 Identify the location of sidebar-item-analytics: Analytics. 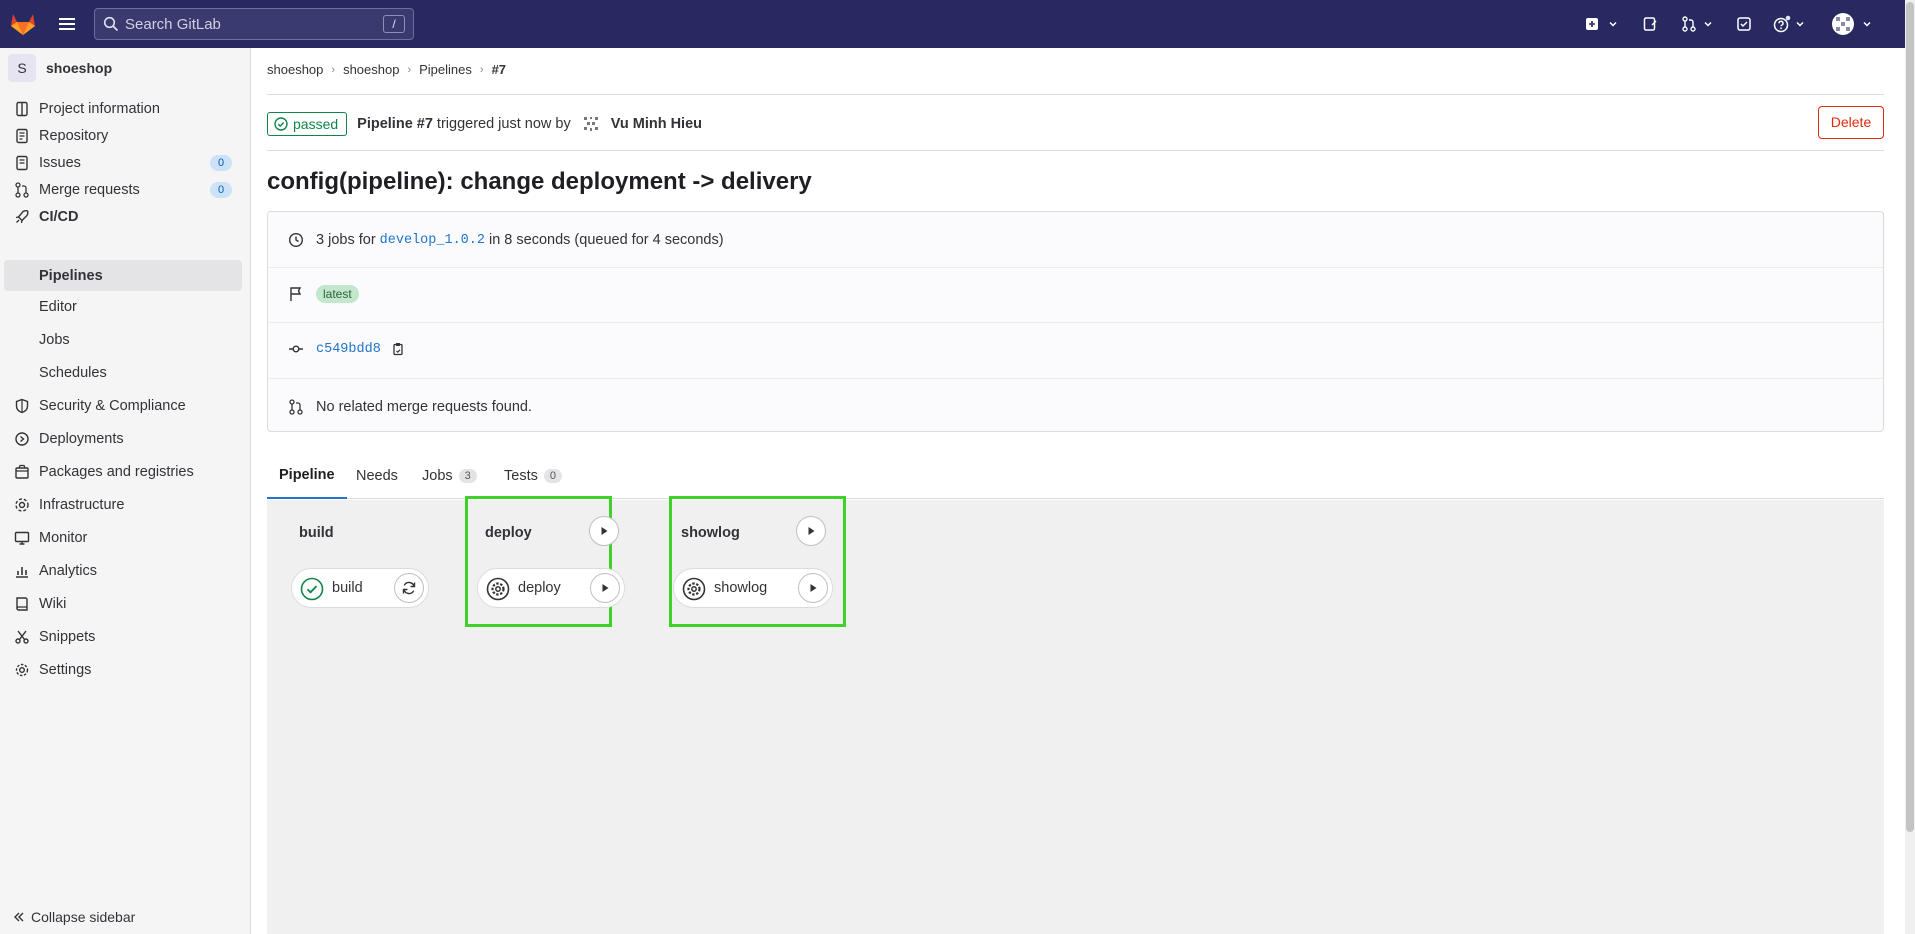
(123, 571).